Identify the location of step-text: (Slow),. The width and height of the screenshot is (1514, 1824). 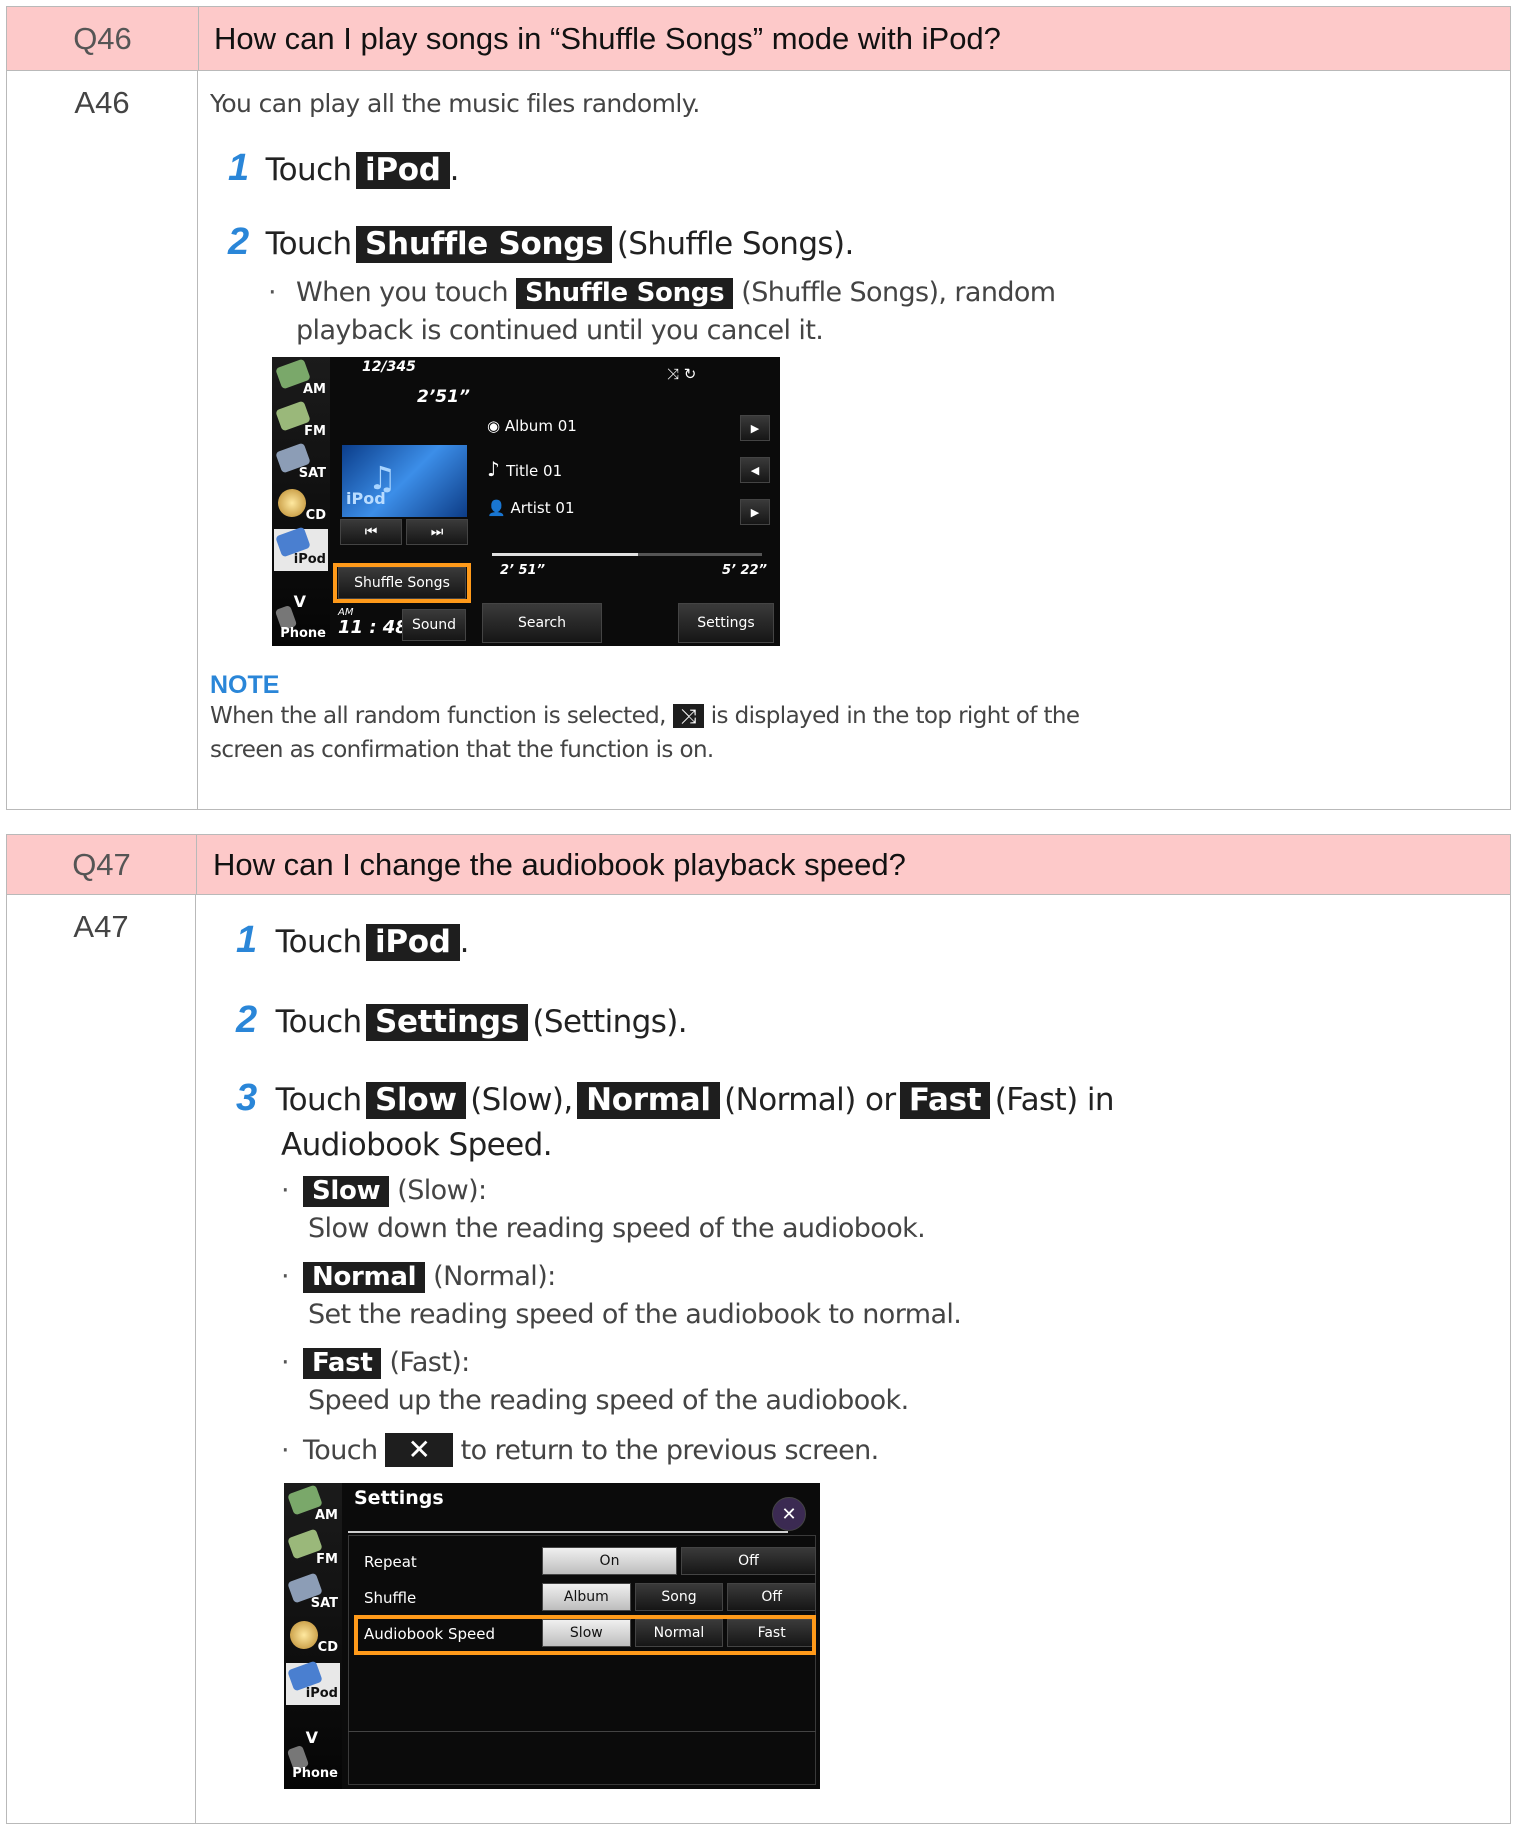
(521, 1100).